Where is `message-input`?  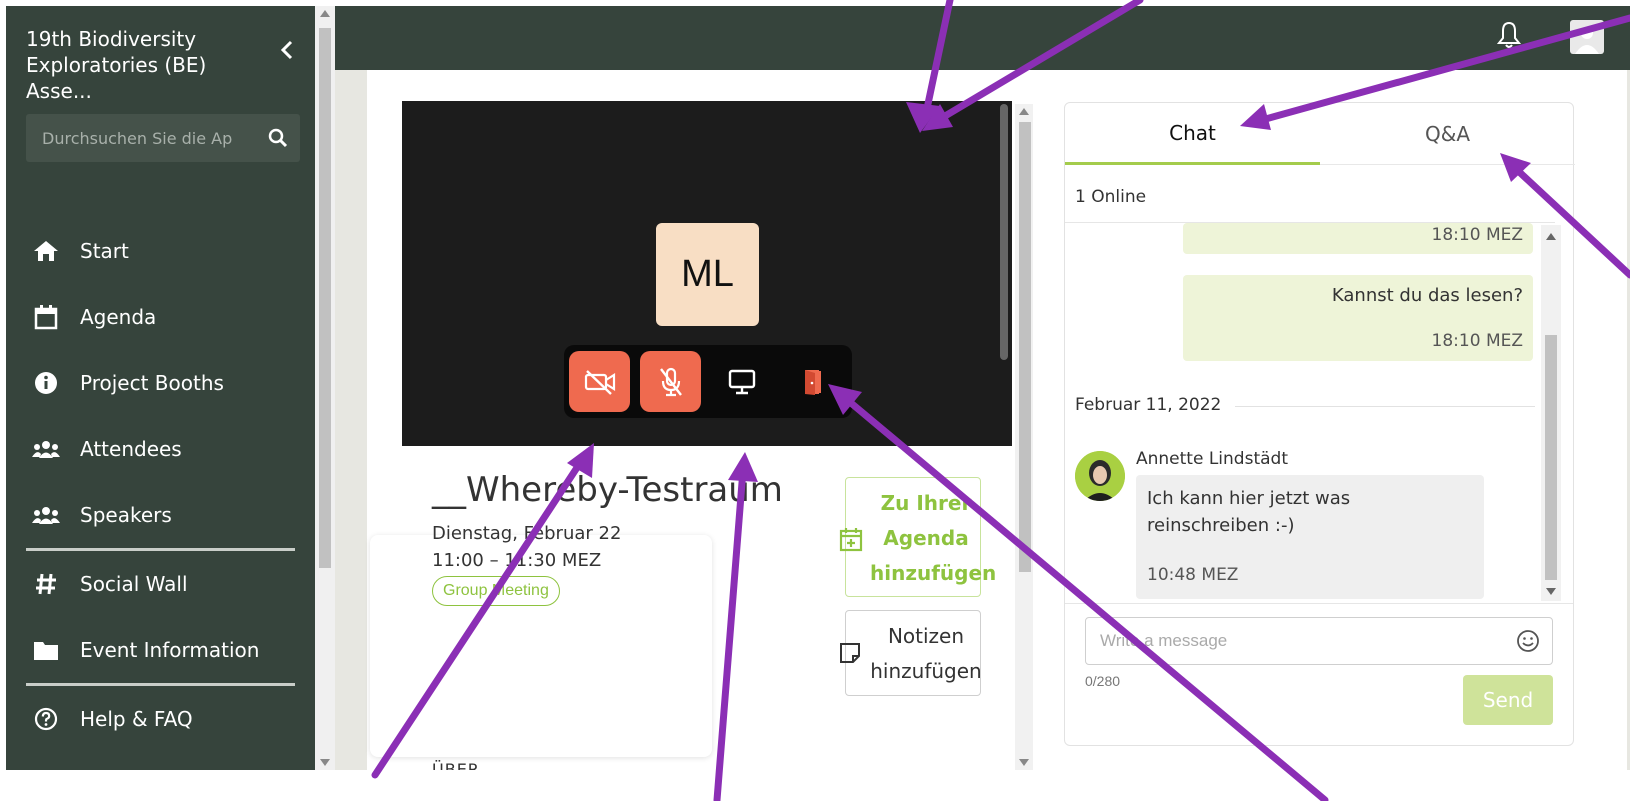 message-input is located at coordinates (1296, 641).